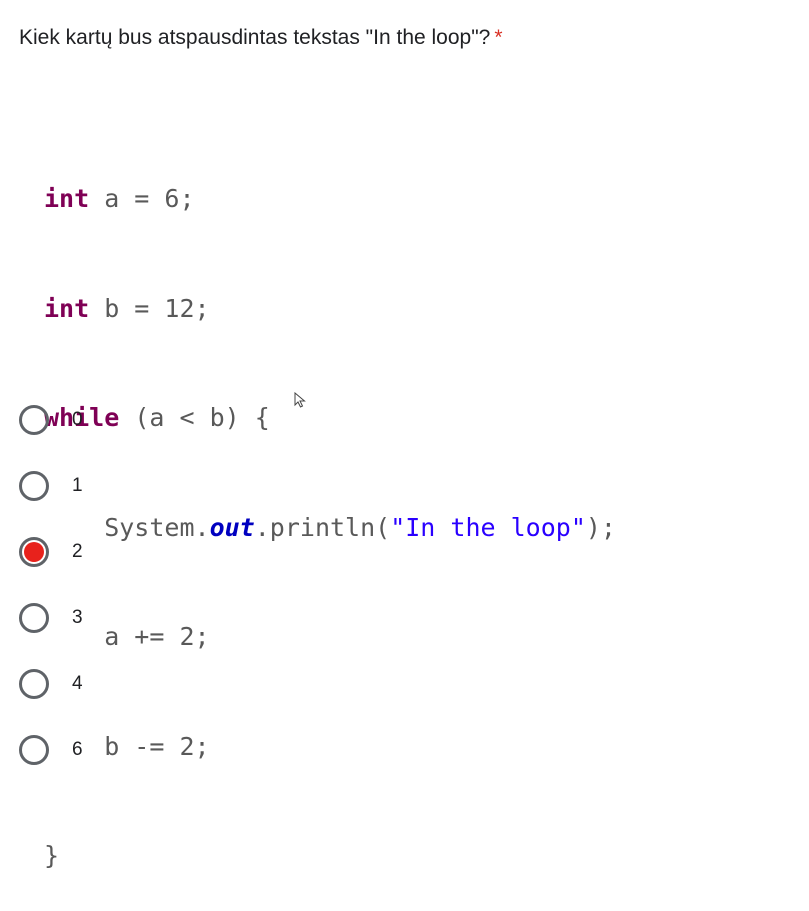 The height and width of the screenshot is (911, 809). I want to click on option-4: 4, so click(169, 684).